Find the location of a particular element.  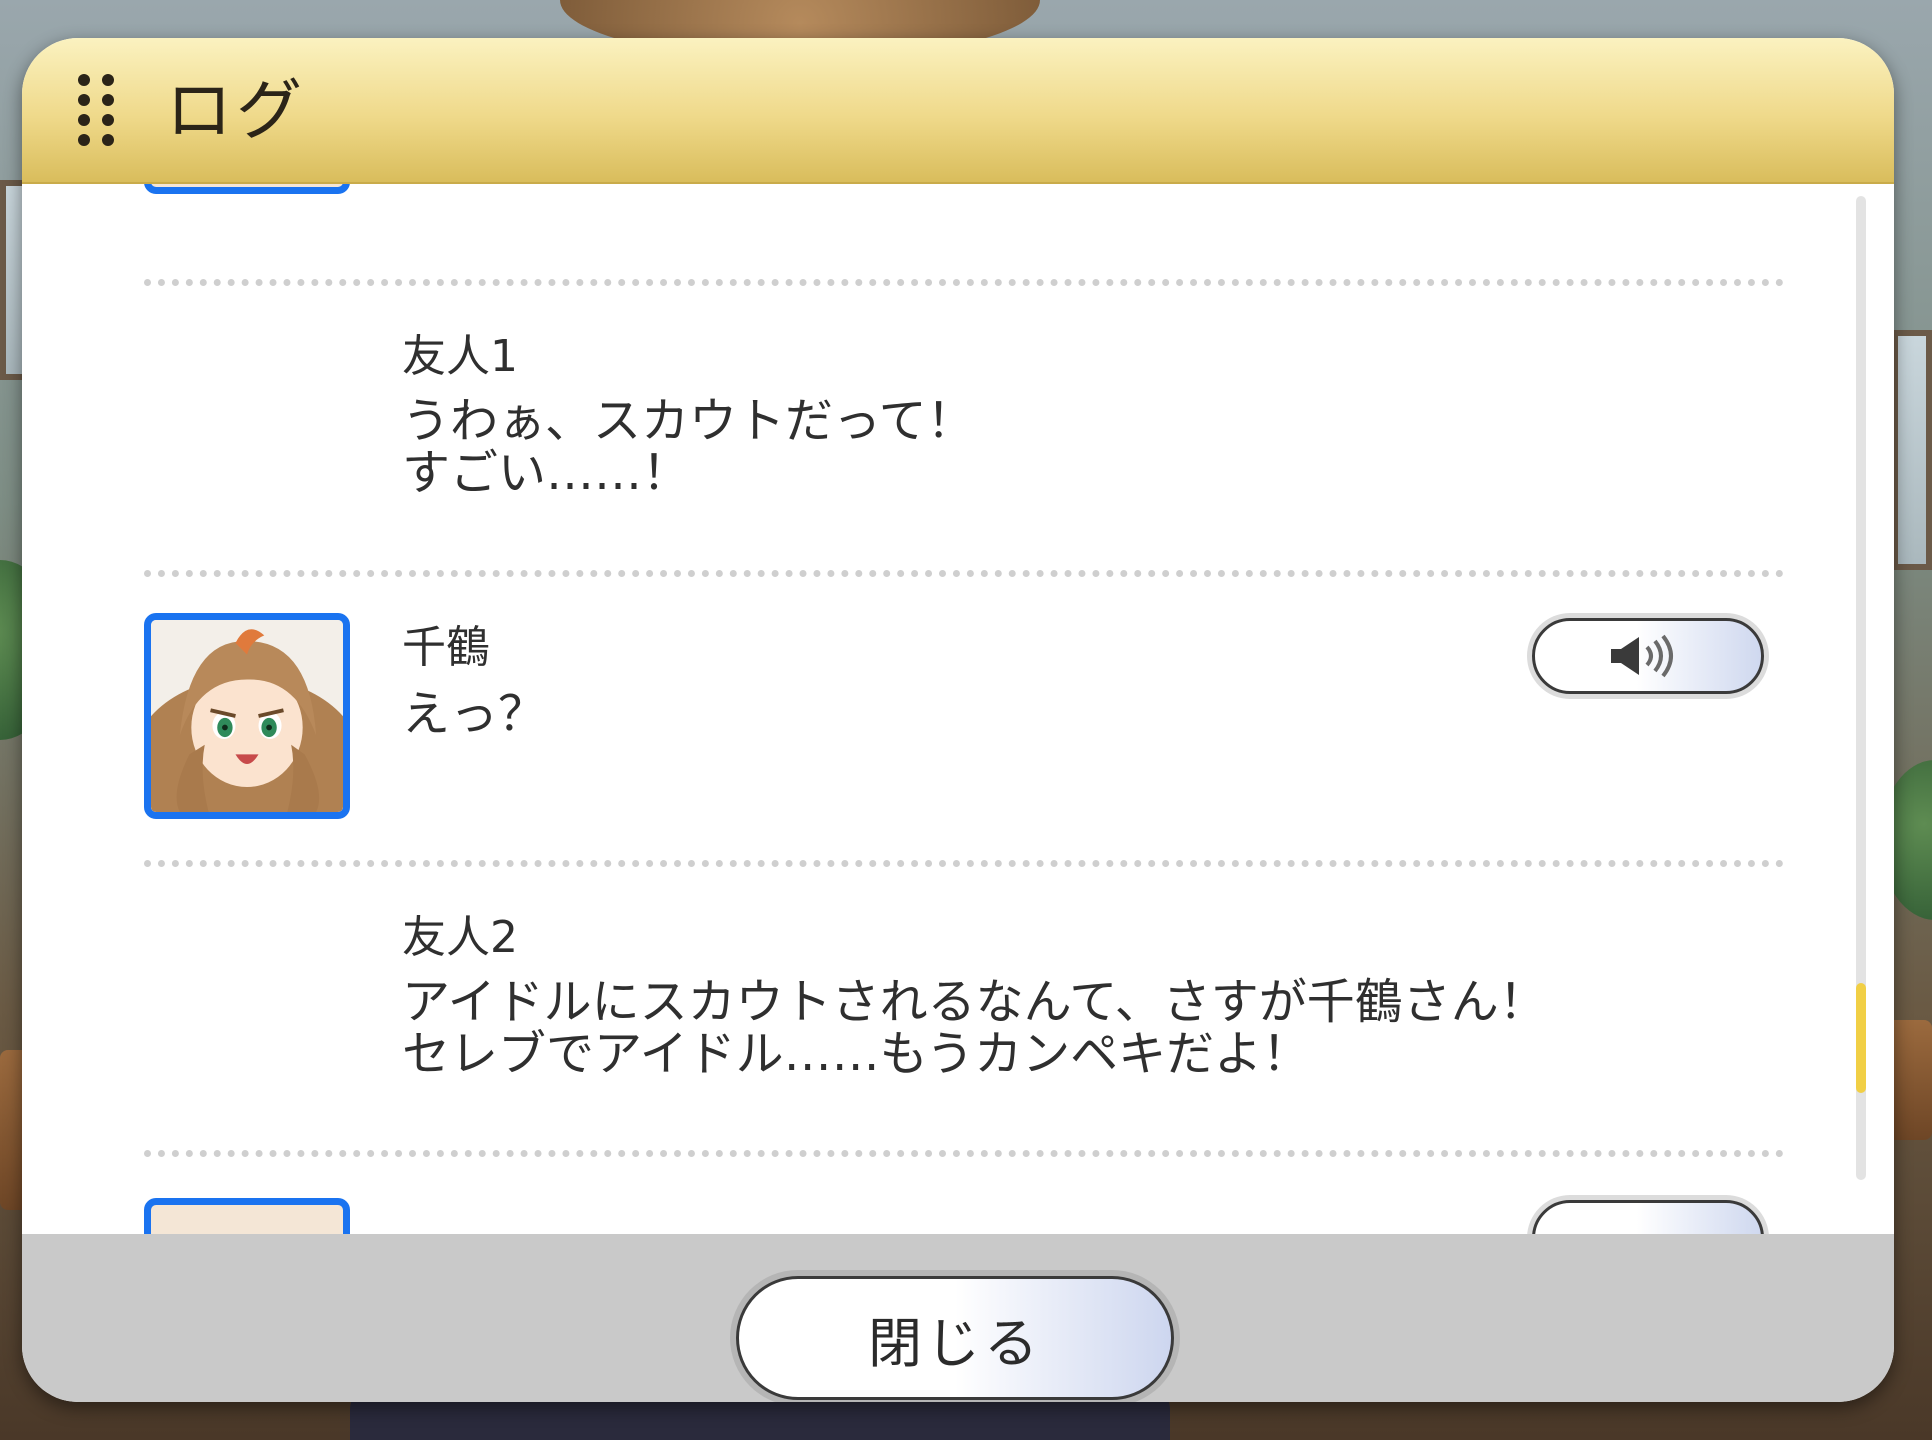

speaker-name: 千鶴 is located at coordinates (446, 647).